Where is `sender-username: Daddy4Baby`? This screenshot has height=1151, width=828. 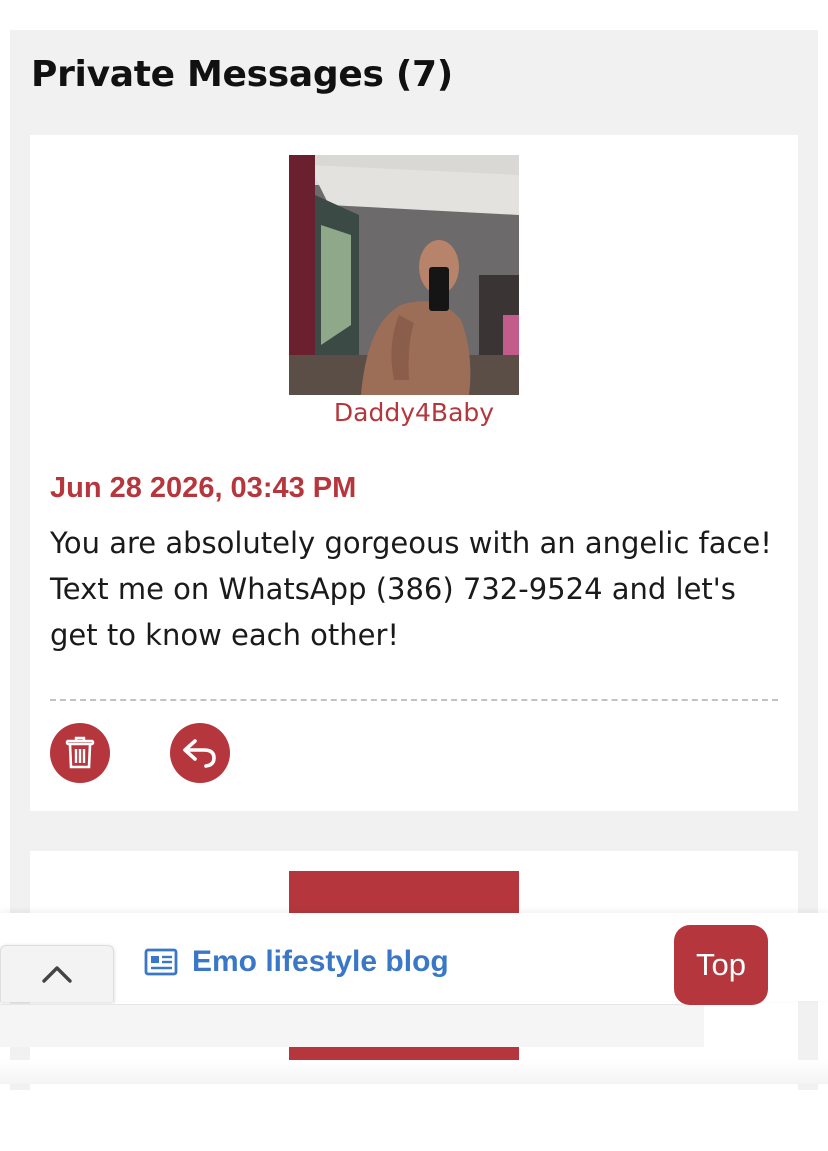
sender-username: Daddy4Baby is located at coordinates (414, 412).